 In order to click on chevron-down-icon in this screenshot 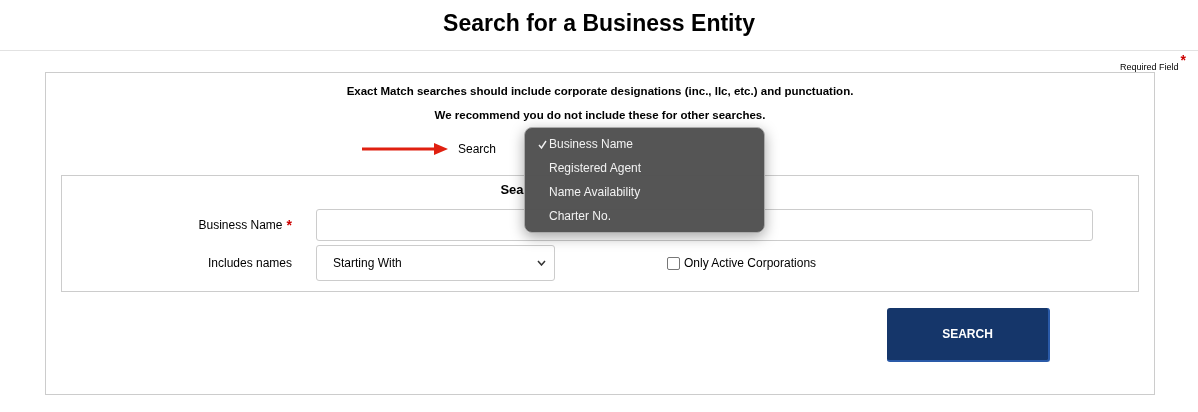, I will do `click(541, 263)`.